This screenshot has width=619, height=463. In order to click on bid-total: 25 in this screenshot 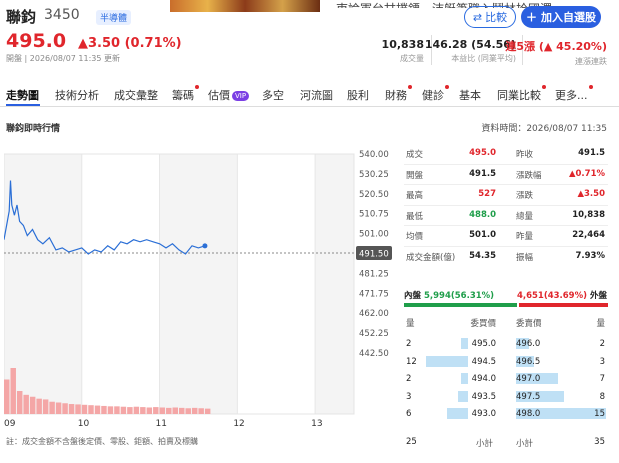, I will do `click(411, 442)`.